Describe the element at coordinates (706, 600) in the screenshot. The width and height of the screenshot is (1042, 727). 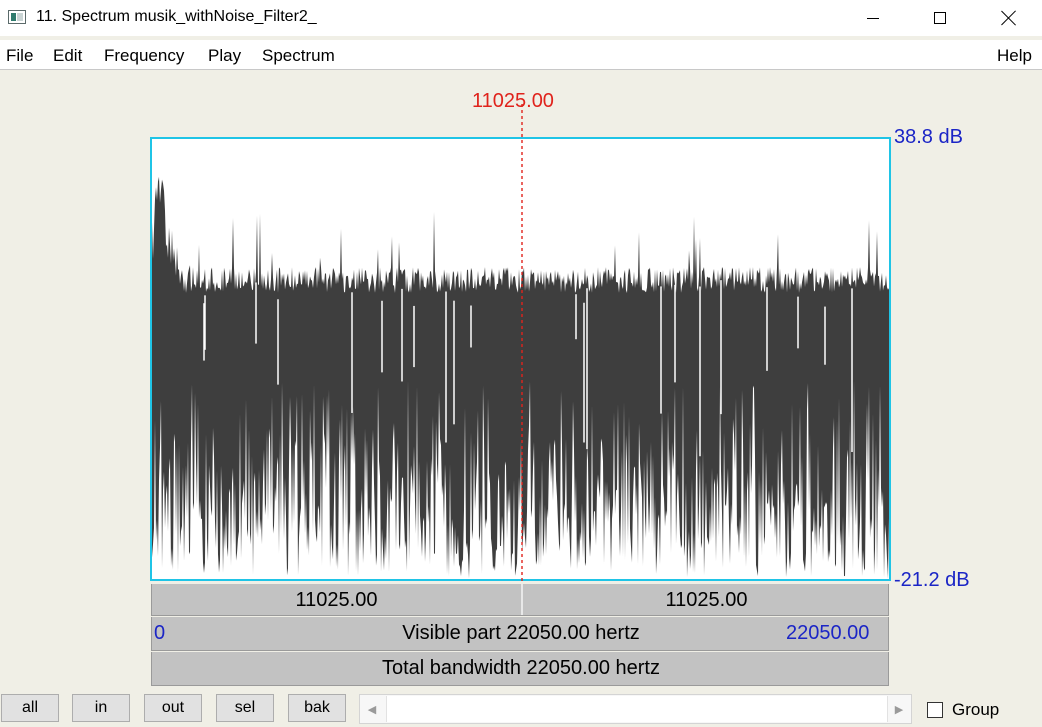
I see `right-of-cursor-value: 11025.00` at that location.